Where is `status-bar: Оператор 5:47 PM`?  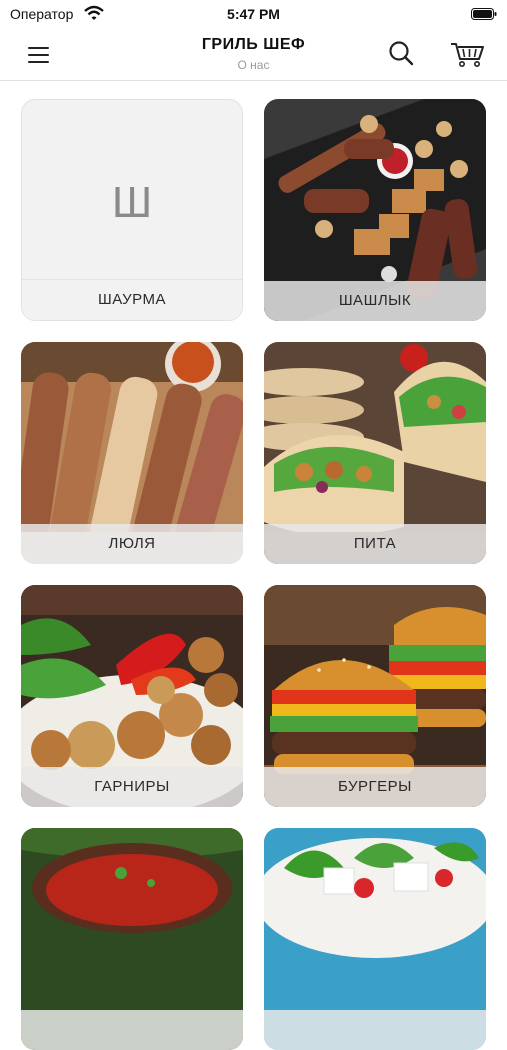 status-bar: Оператор 5:47 PM is located at coordinates (253, 14).